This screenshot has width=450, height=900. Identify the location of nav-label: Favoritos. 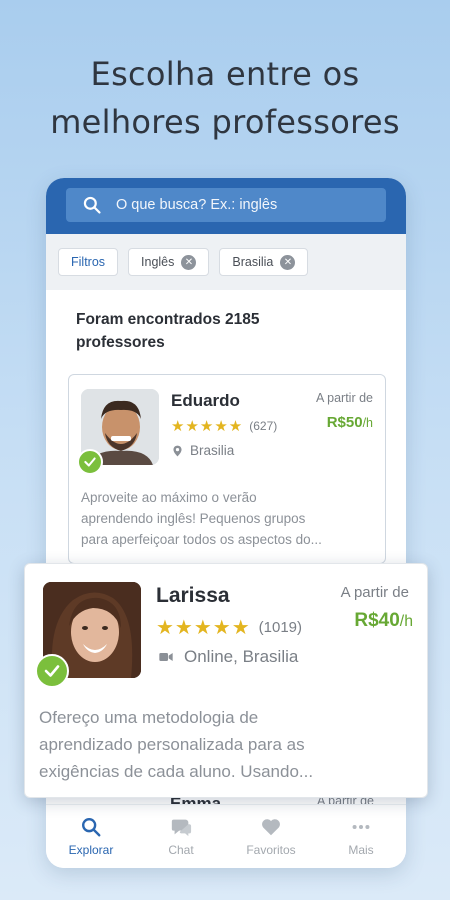
(271, 850).